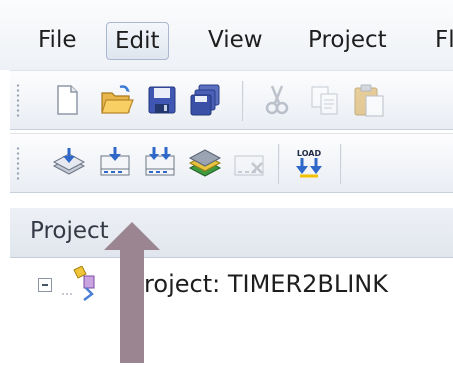 The image size is (453, 367). I want to click on save-icon, so click(162, 100).